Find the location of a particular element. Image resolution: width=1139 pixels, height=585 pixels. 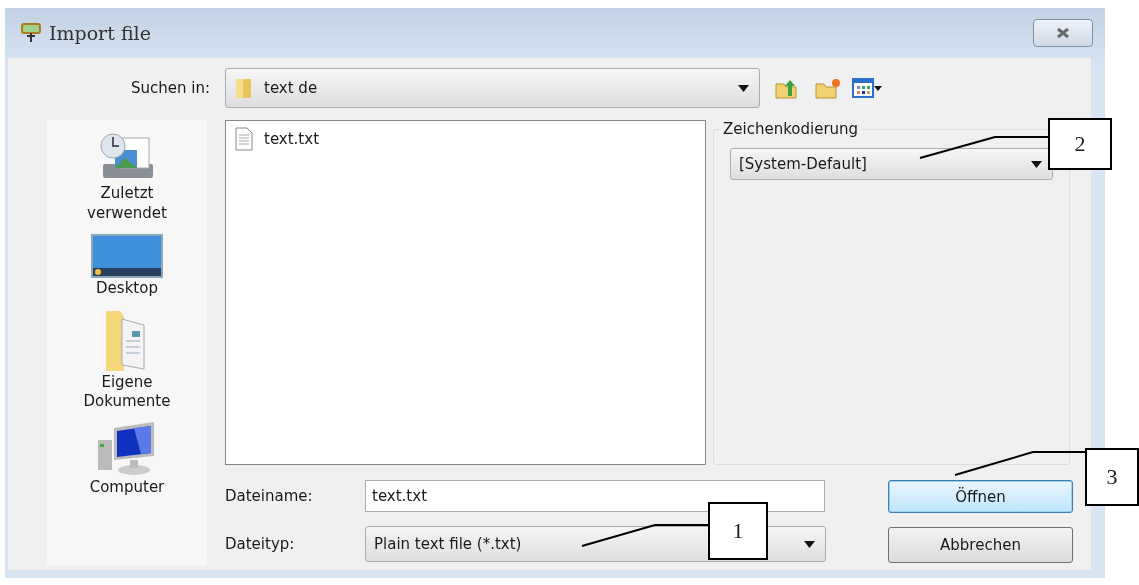

text-file-icon is located at coordinates (244, 139).